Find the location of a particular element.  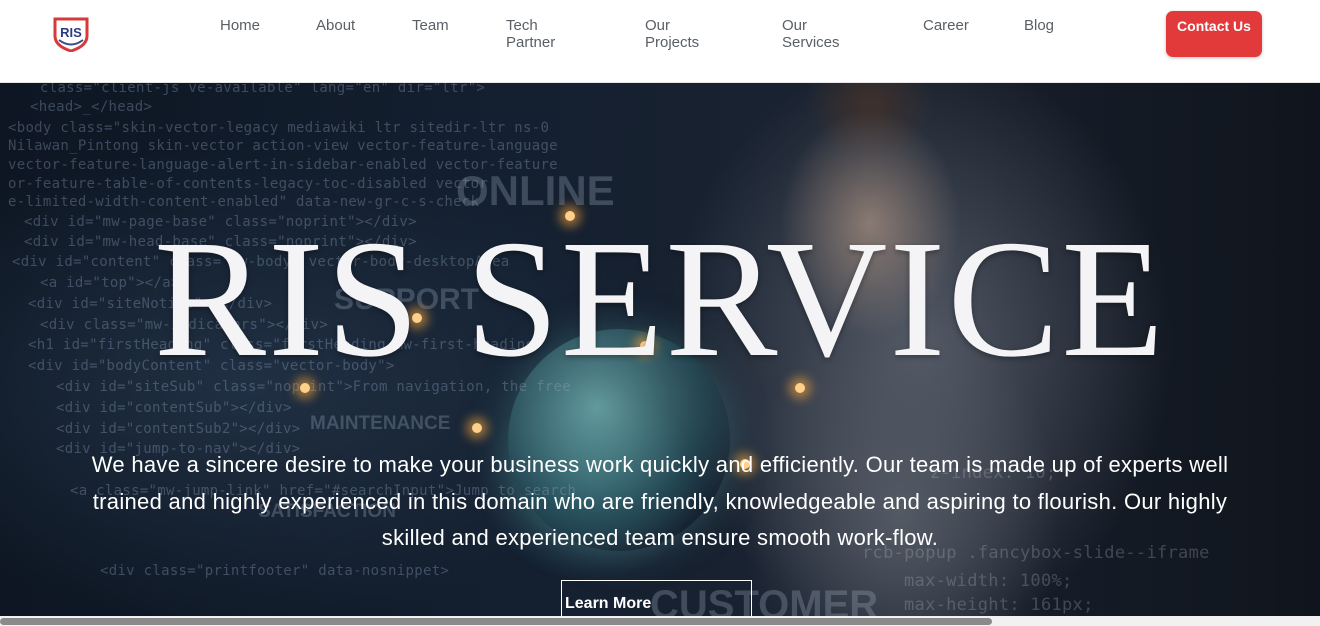

ris-logo: RIS is located at coordinates (71, 34).